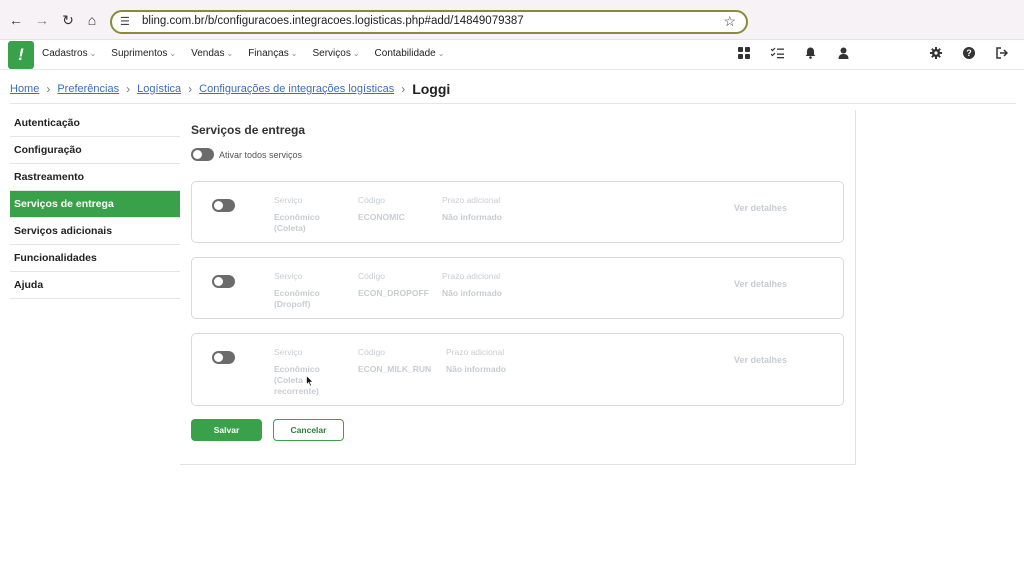 This screenshot has height=576, width=1024. Describe the element at coordinates (125, 21) in the screenshot. I see `site-info-icon: ☰` at that location.